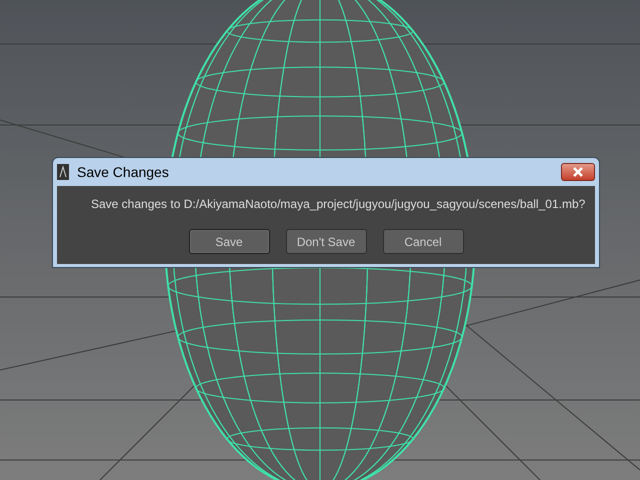  Describe the element at coordinates (229, 241) in the screenshot. I see `dialog-button: Save` at that location.